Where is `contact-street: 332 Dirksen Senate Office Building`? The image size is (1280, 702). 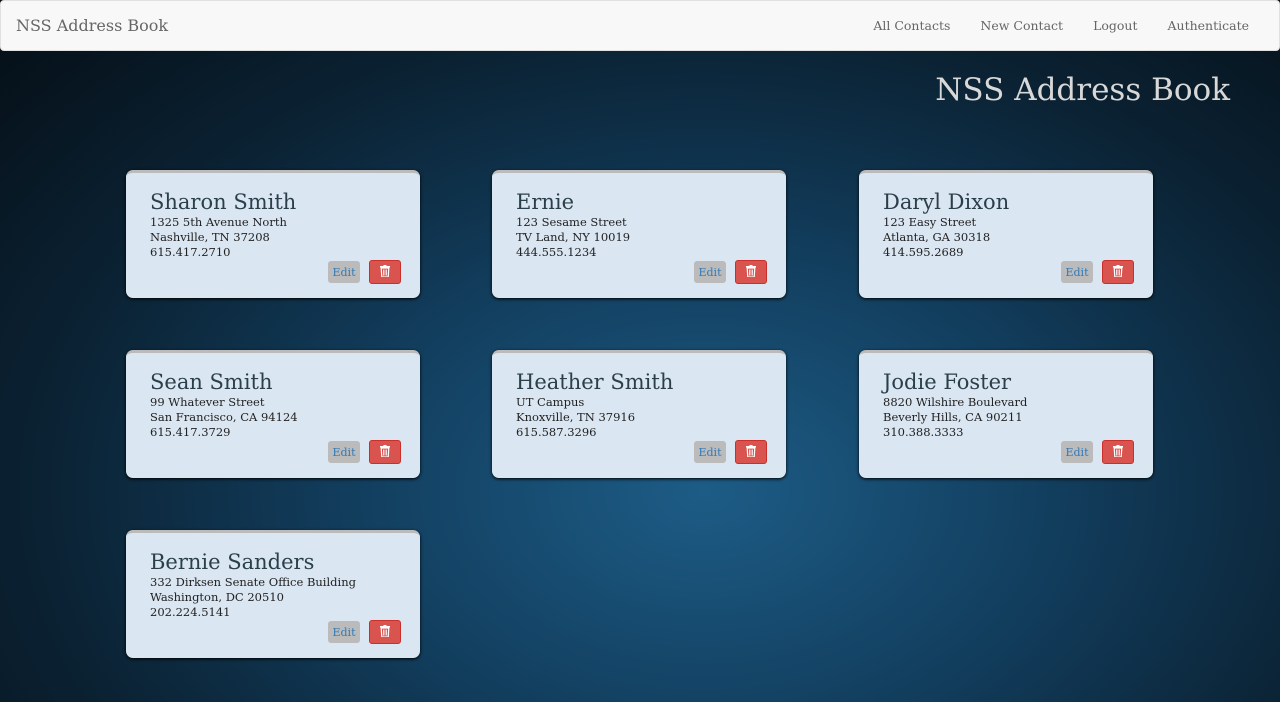
contact-street: 332 Dirksen Senate Office Building is located at coordinates (253, 582).